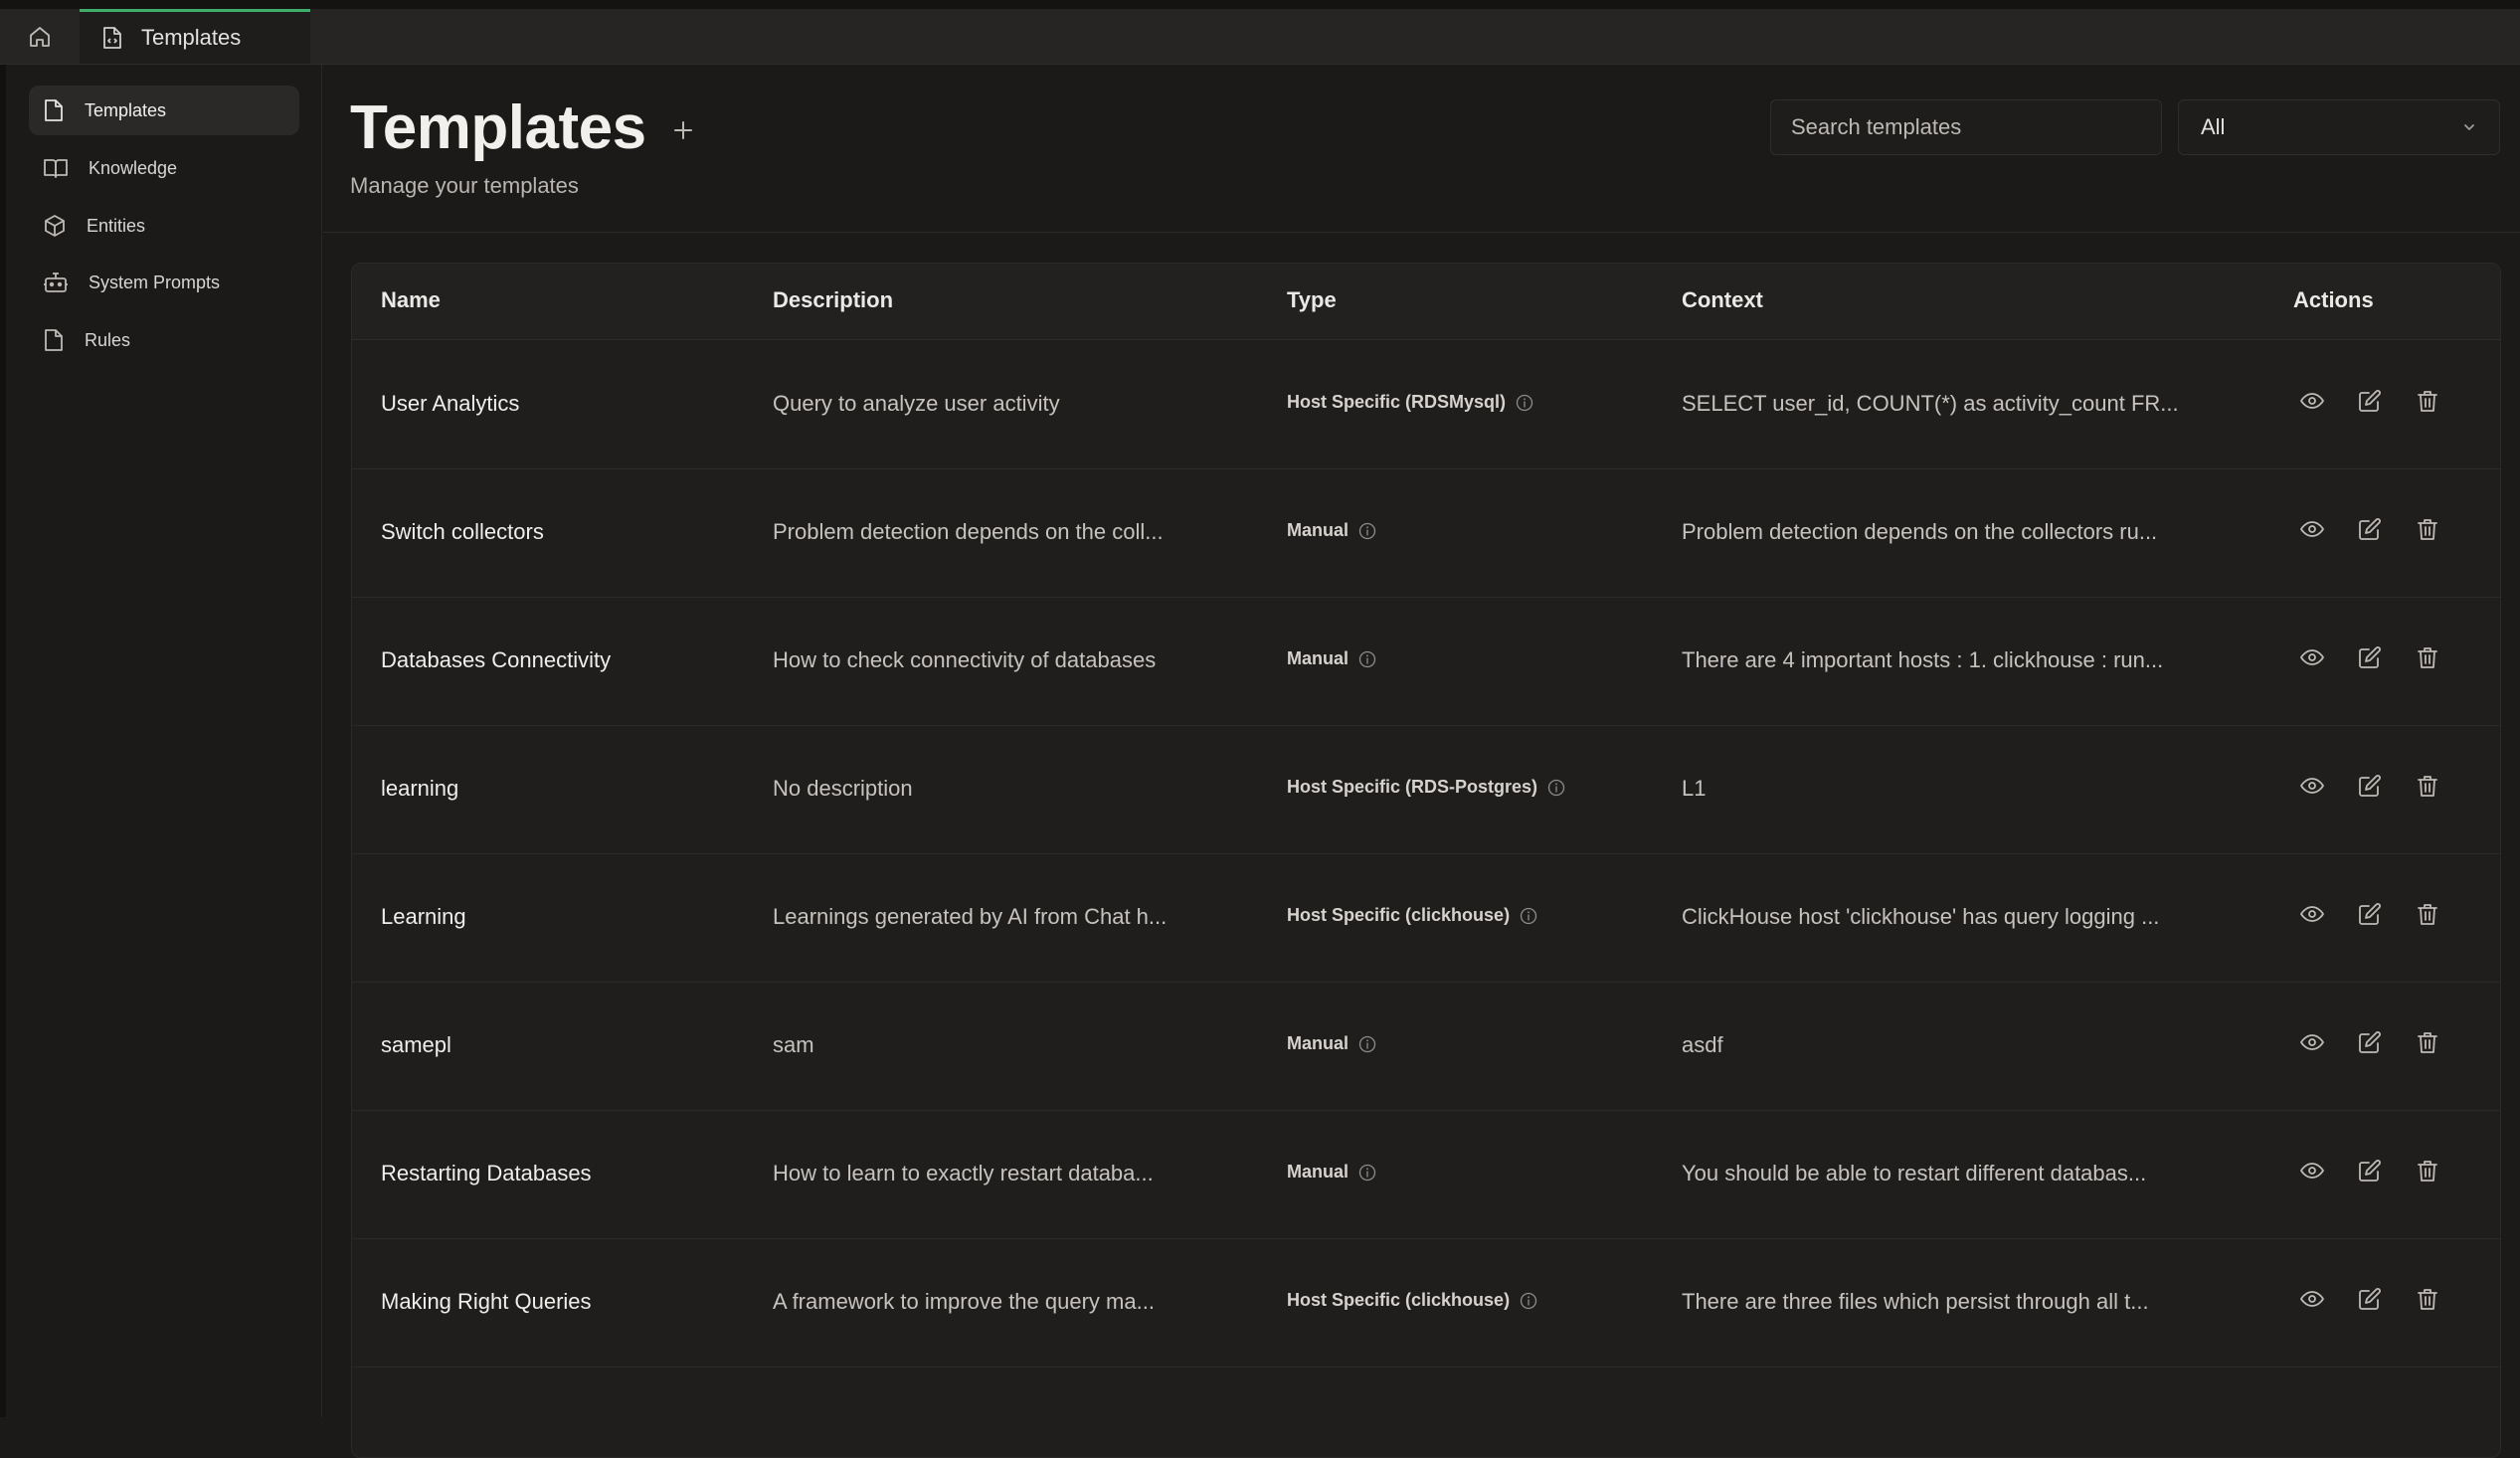 This screenshot has height=1458, width=2520. Describe the element at coordinates (1722, 299) in the screenshot. I see `column-header-context: Context` at that location.